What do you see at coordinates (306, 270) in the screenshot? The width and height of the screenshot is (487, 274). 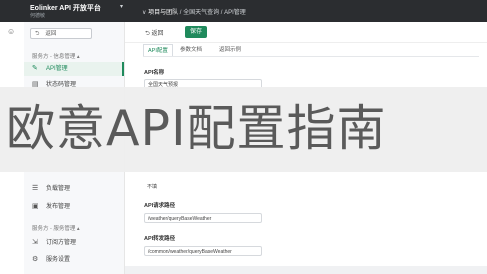 I see `footer-bar` at bounding box center [306, 270].